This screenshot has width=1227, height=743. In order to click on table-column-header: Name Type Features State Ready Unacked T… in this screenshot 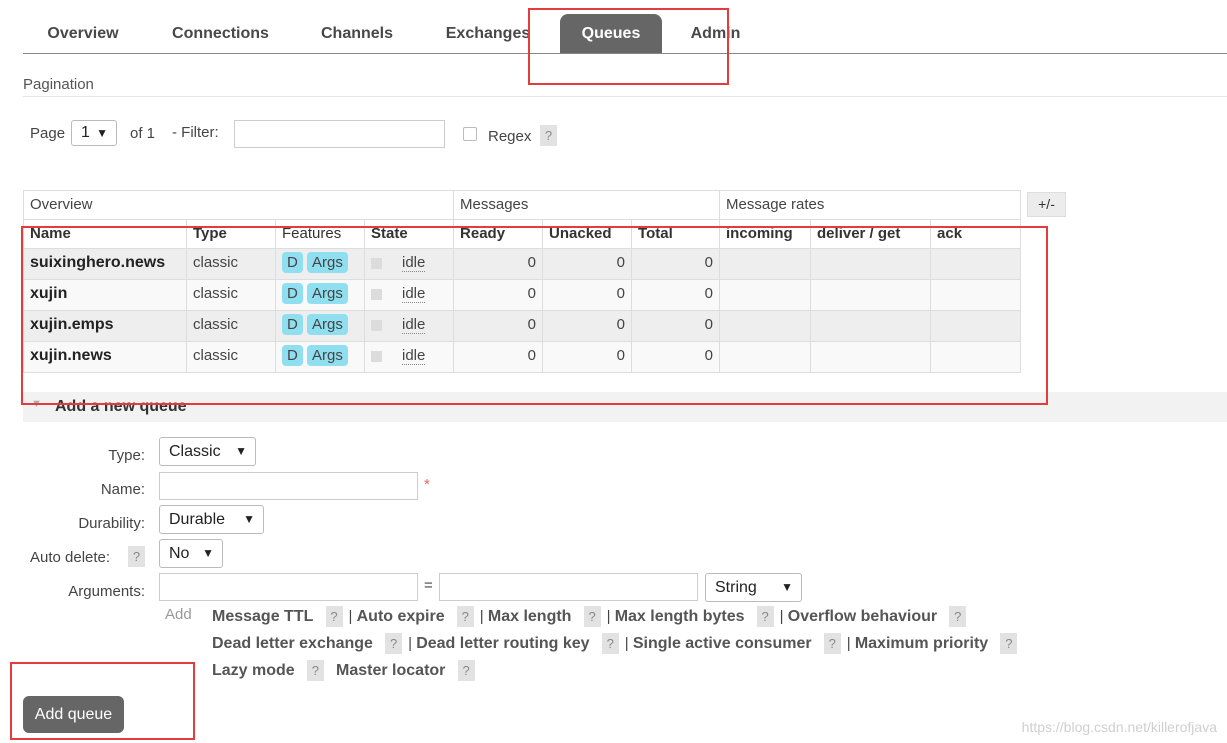, I will do `click(522, 234)`.